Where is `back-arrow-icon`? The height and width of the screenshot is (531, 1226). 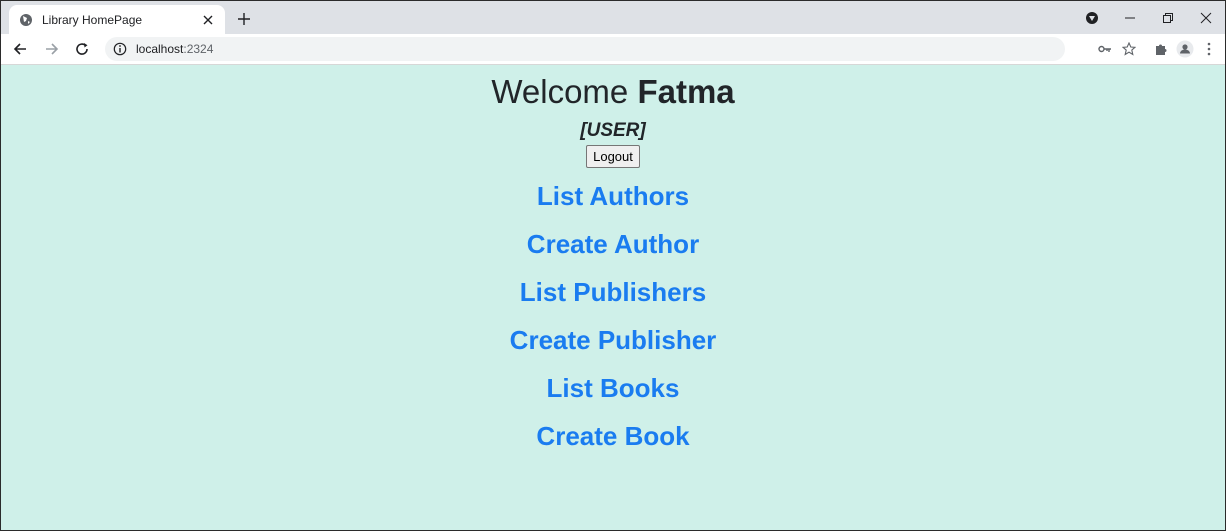
back-arrow-icon is located at coordinates (20, 49).